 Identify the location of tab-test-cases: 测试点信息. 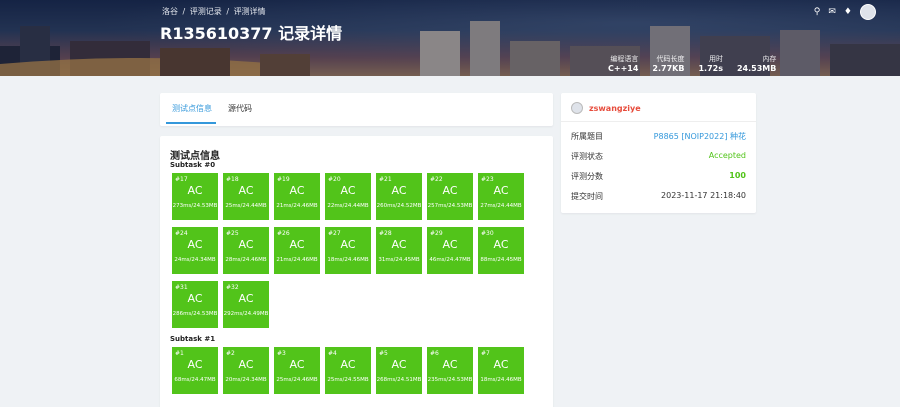
(192, 108).